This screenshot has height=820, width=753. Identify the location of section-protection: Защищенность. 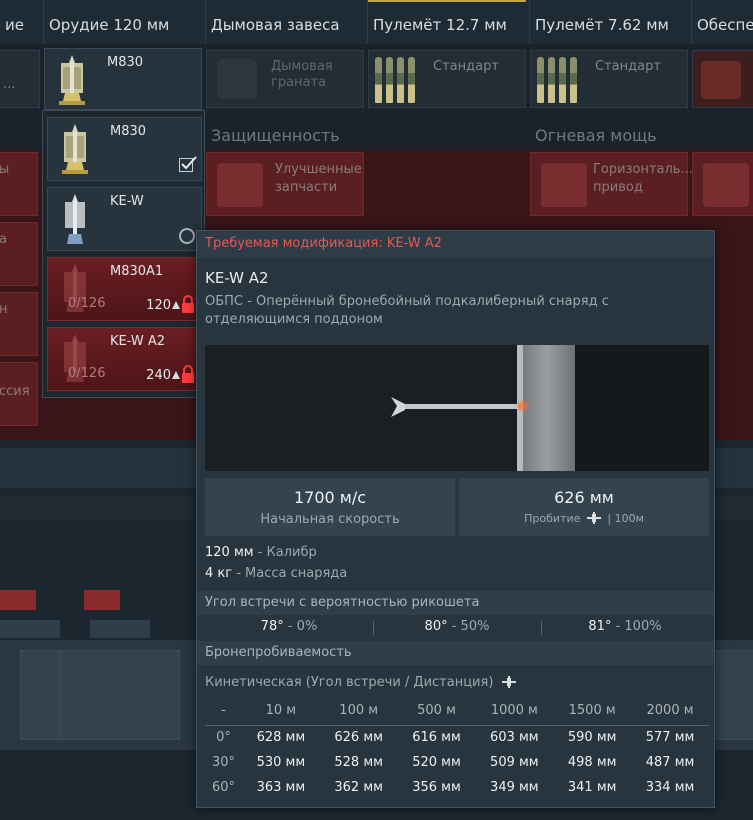
(275, 135).